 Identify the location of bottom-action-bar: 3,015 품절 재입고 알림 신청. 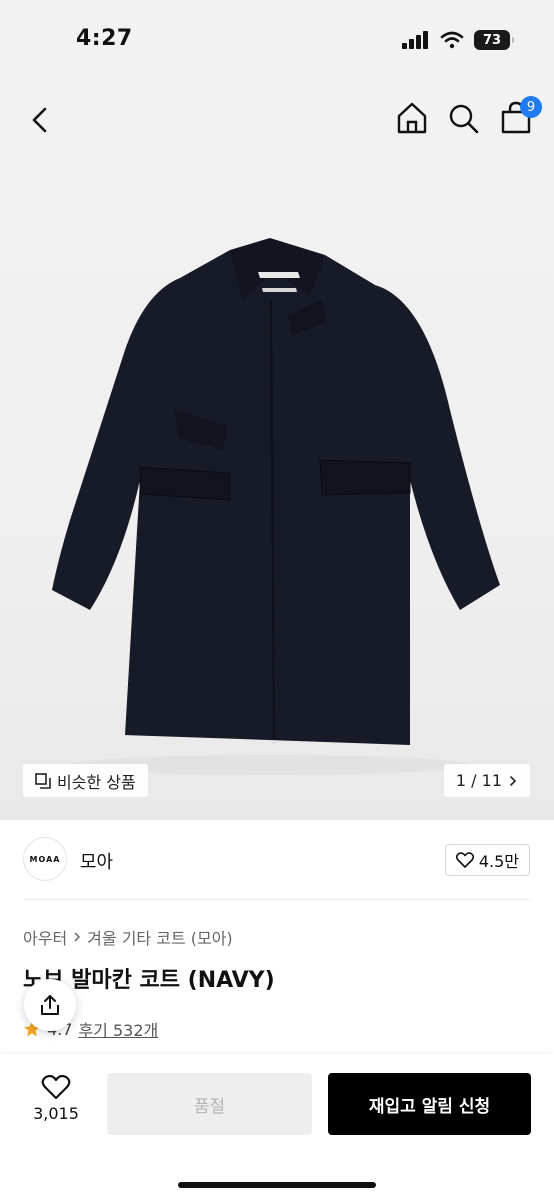
(277, 1127).